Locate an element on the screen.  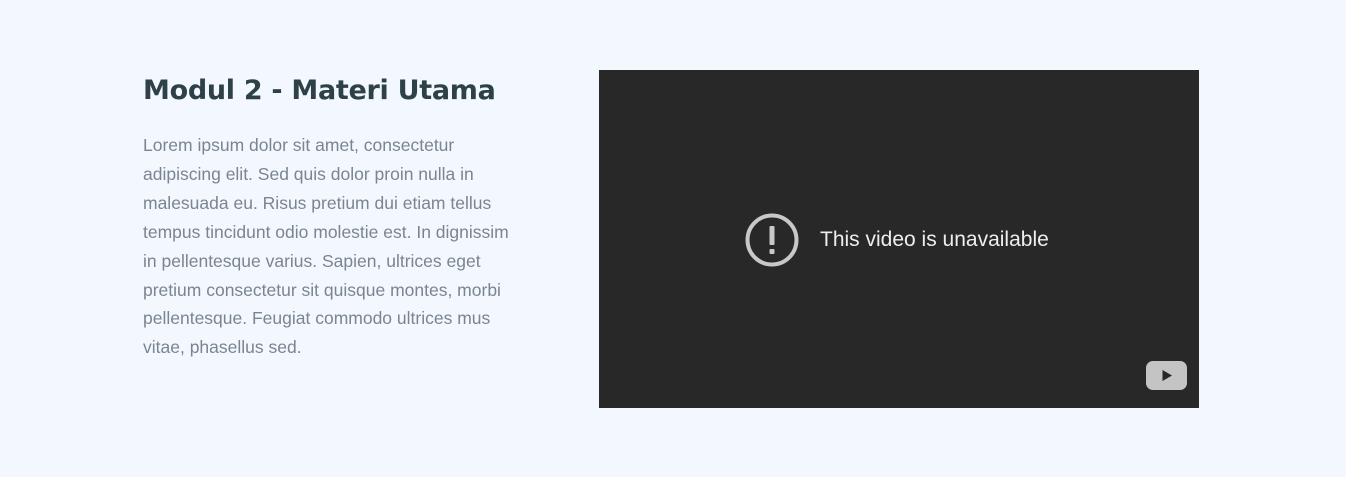
video-unavailable-text: This video is unavailable is located at coordinates (934, 239).